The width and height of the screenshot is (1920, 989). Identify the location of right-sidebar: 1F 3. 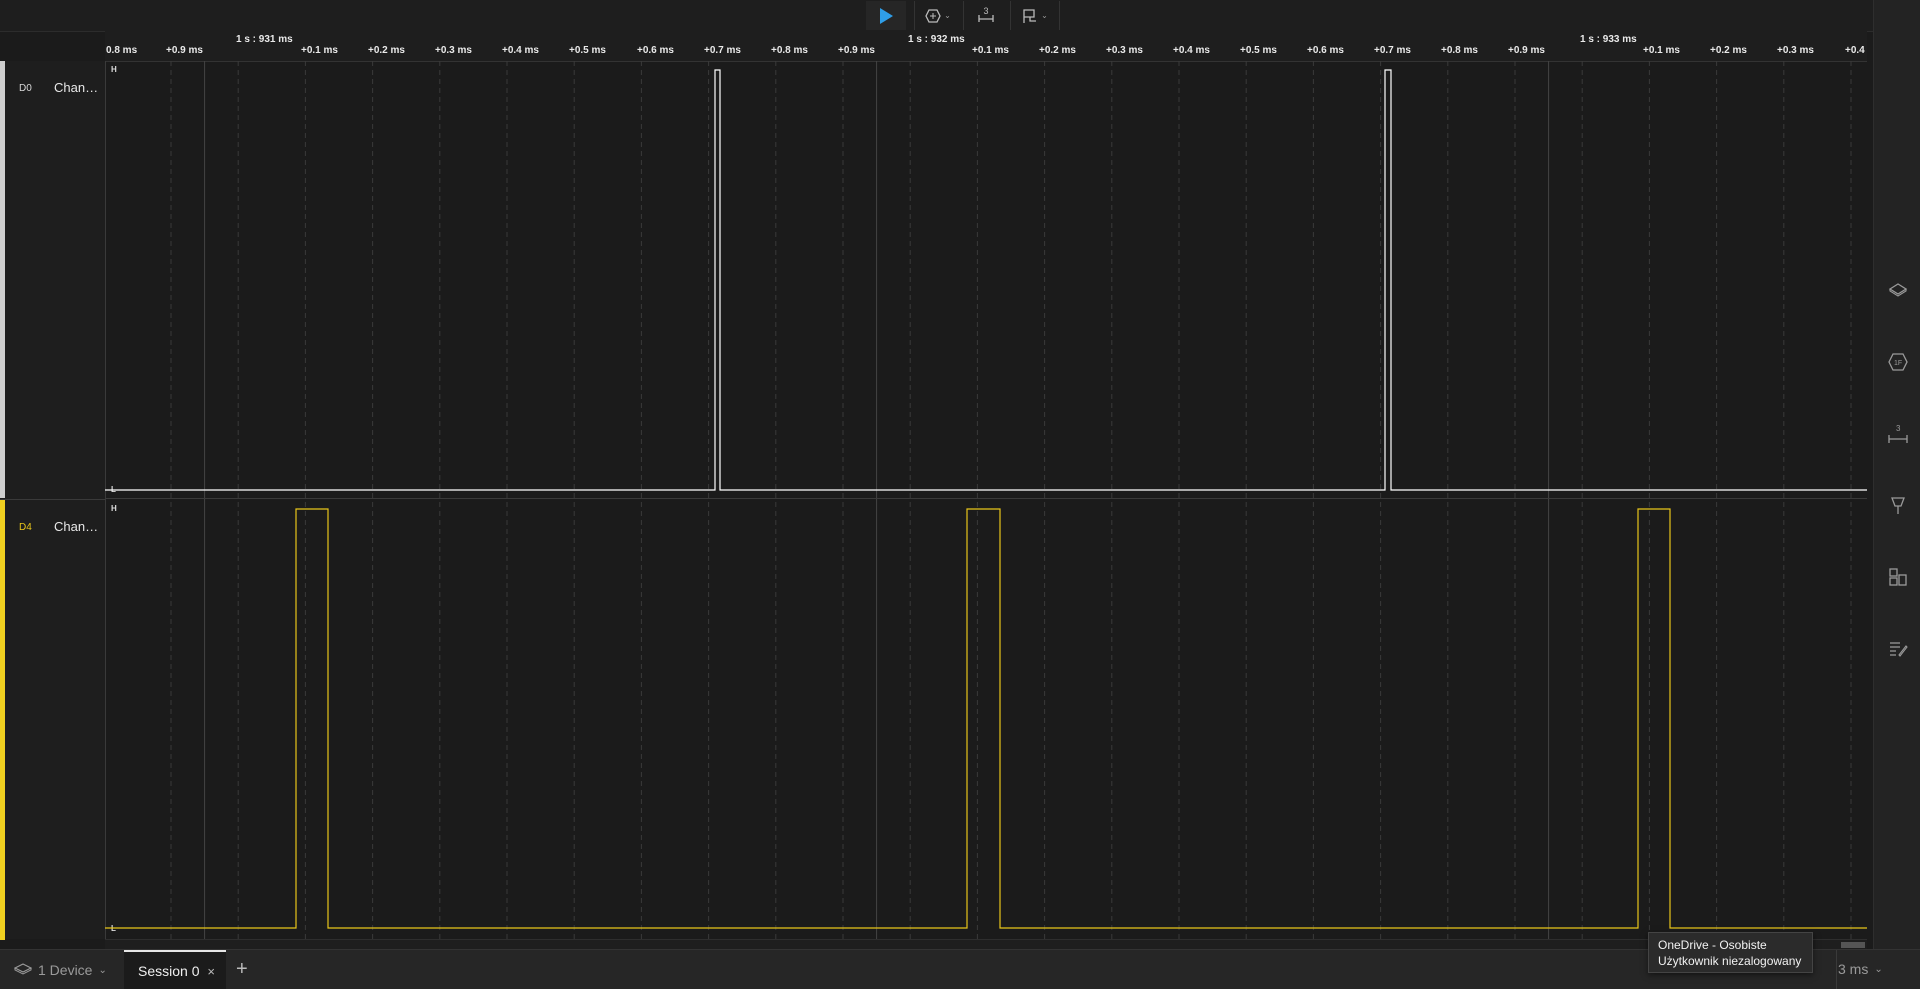
(1896, 474).